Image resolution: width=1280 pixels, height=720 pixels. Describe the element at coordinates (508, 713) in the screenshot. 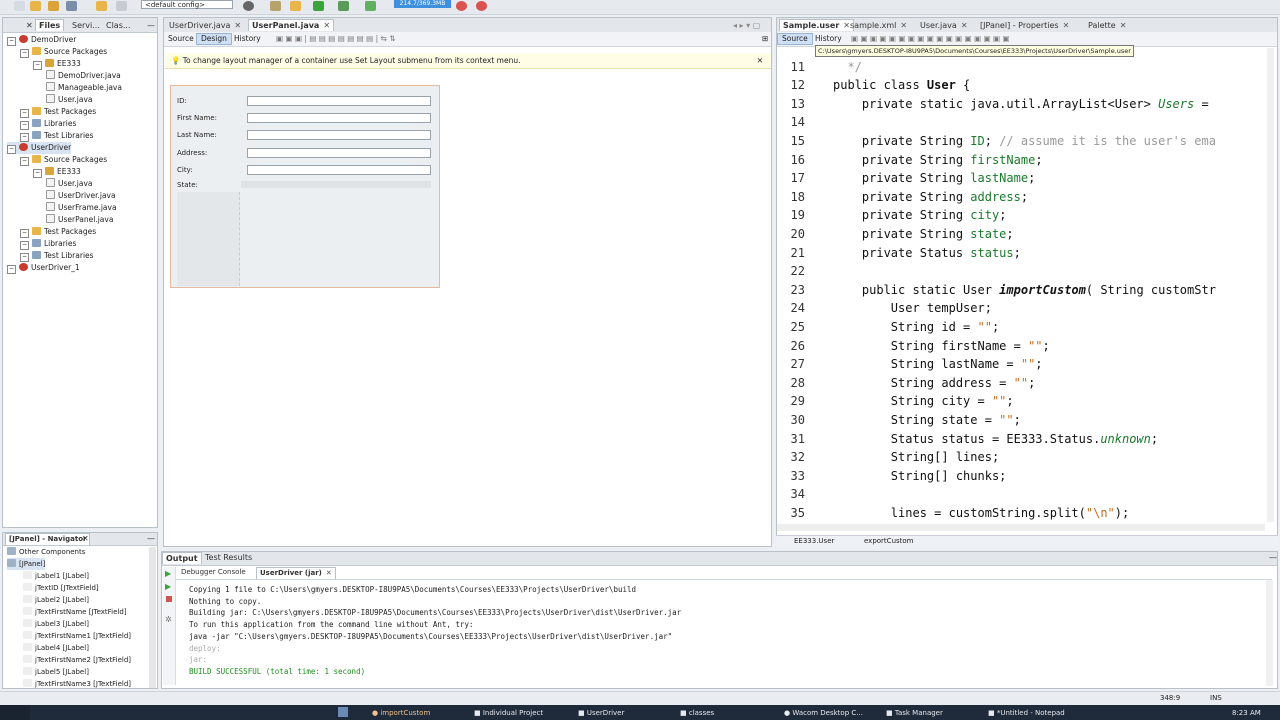

I see `task-individual-project: ■ Individual Project` at that location.